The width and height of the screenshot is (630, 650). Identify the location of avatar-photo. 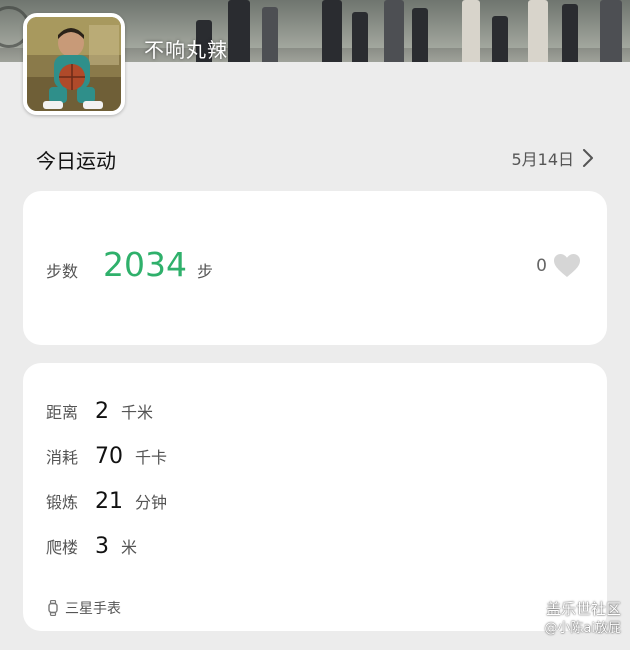
(74, 64).